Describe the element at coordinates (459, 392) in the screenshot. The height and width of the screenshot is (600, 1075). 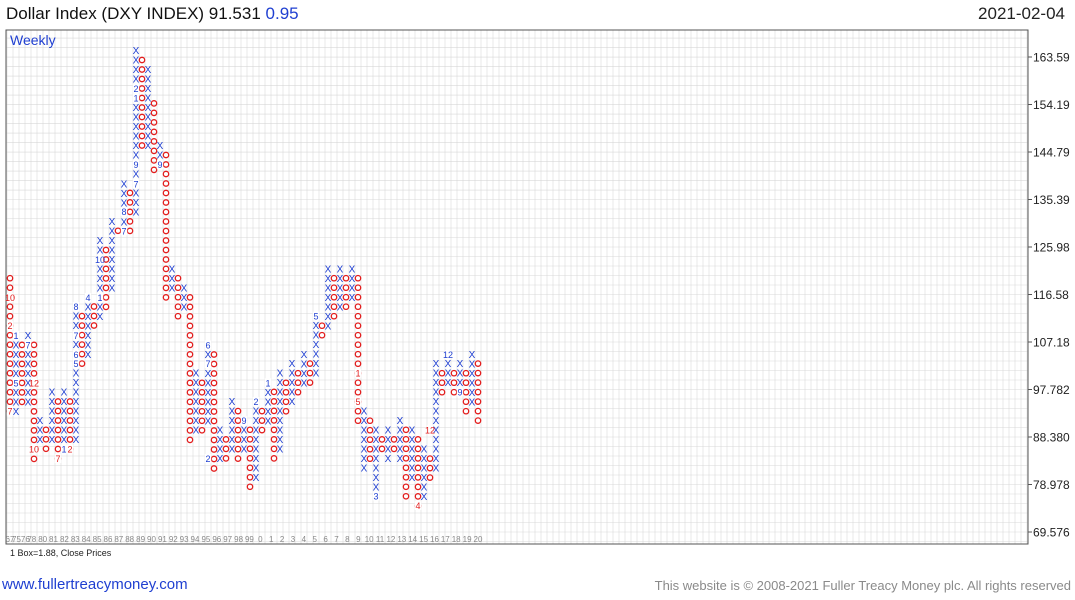
I see `month-label: 9` at that location.